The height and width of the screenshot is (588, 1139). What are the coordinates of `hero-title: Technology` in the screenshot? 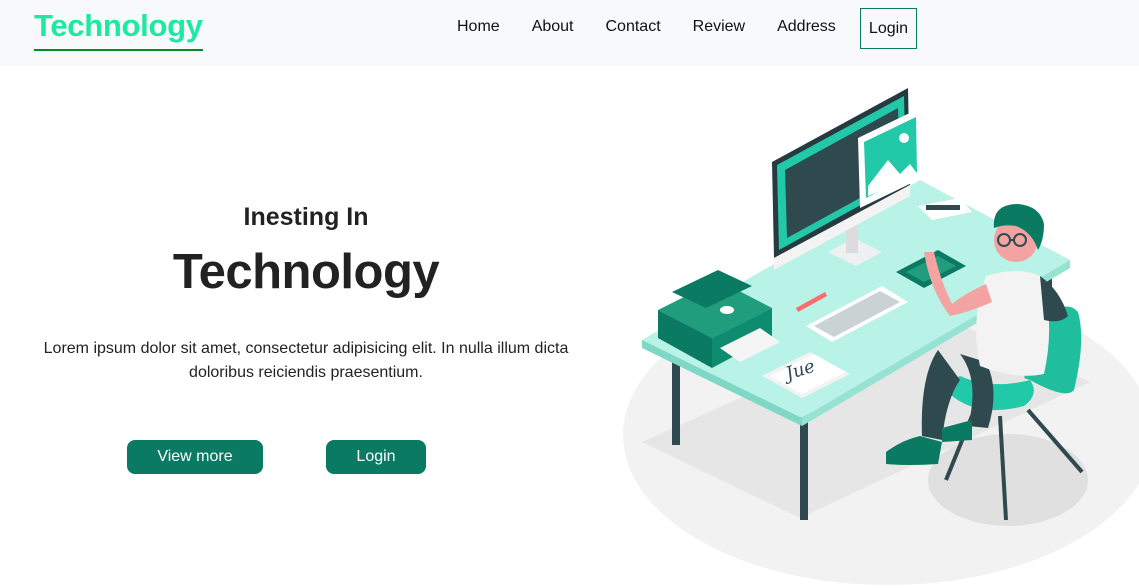 It's located at (306, 272).